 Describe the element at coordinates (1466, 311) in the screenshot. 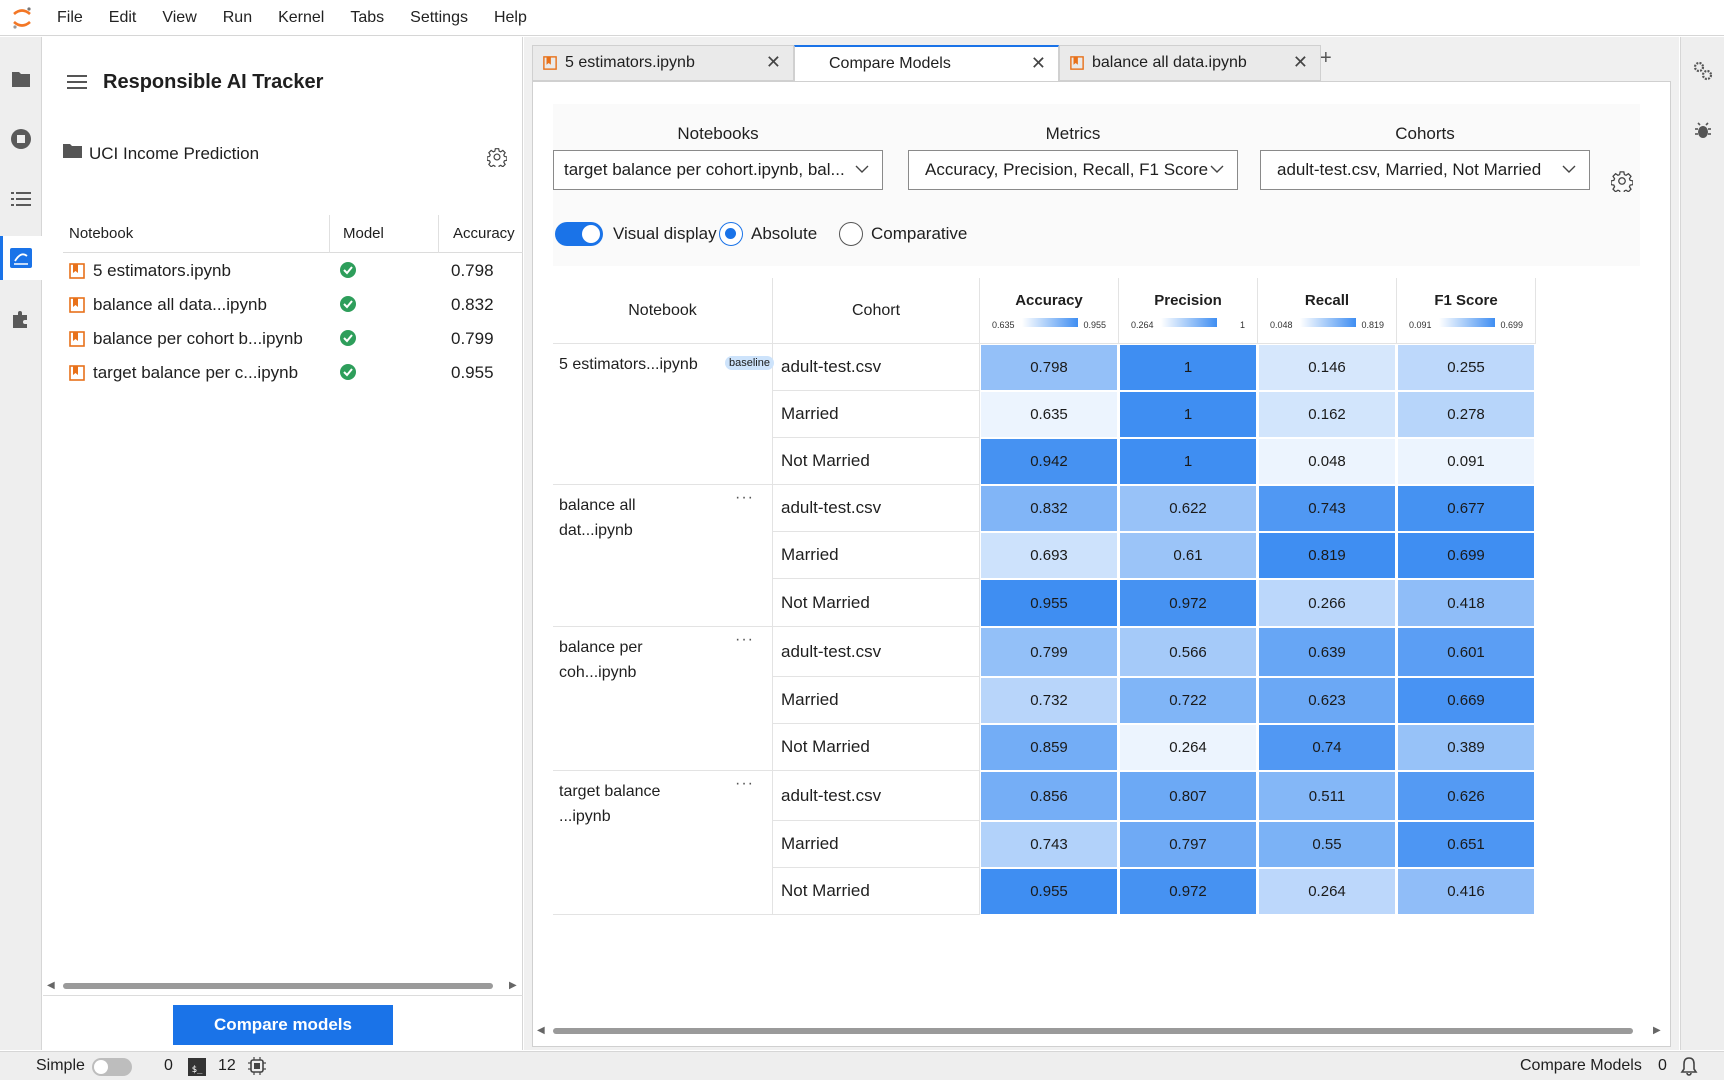

I see `metric-header: F1 Score 0.091 0.699` at that location.